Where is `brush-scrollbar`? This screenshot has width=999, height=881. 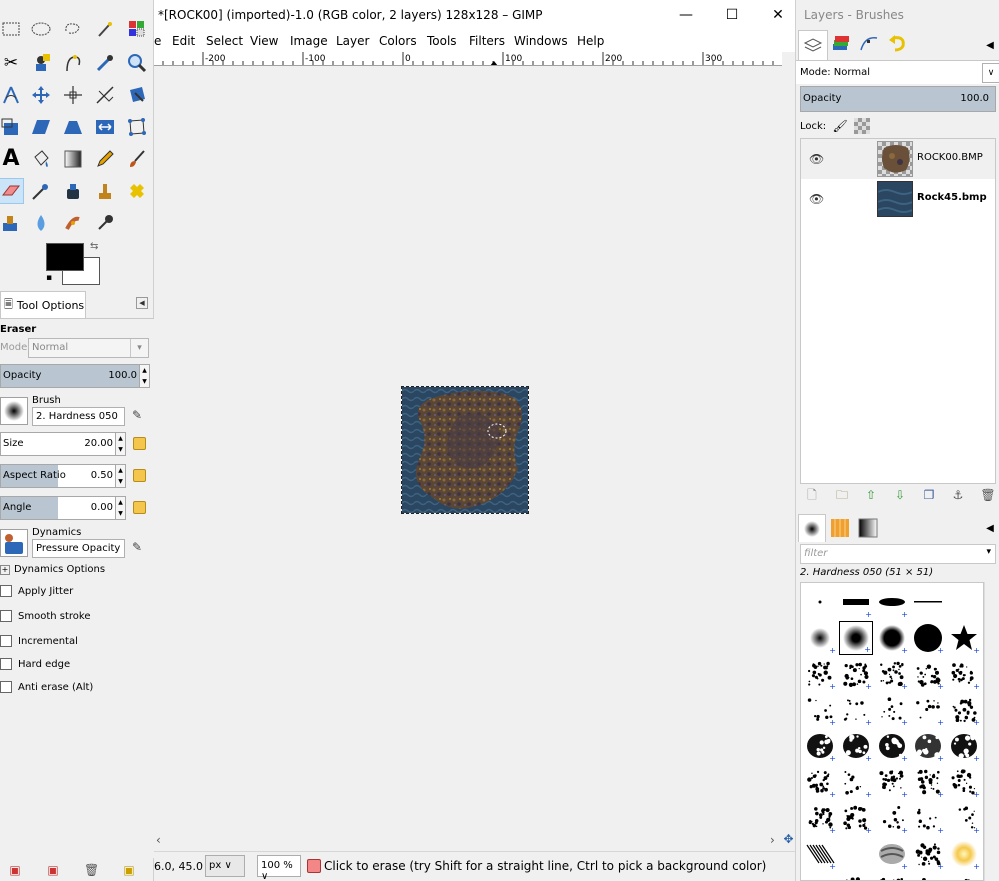
brush-scrollbar is located at coordinates (990, 731).